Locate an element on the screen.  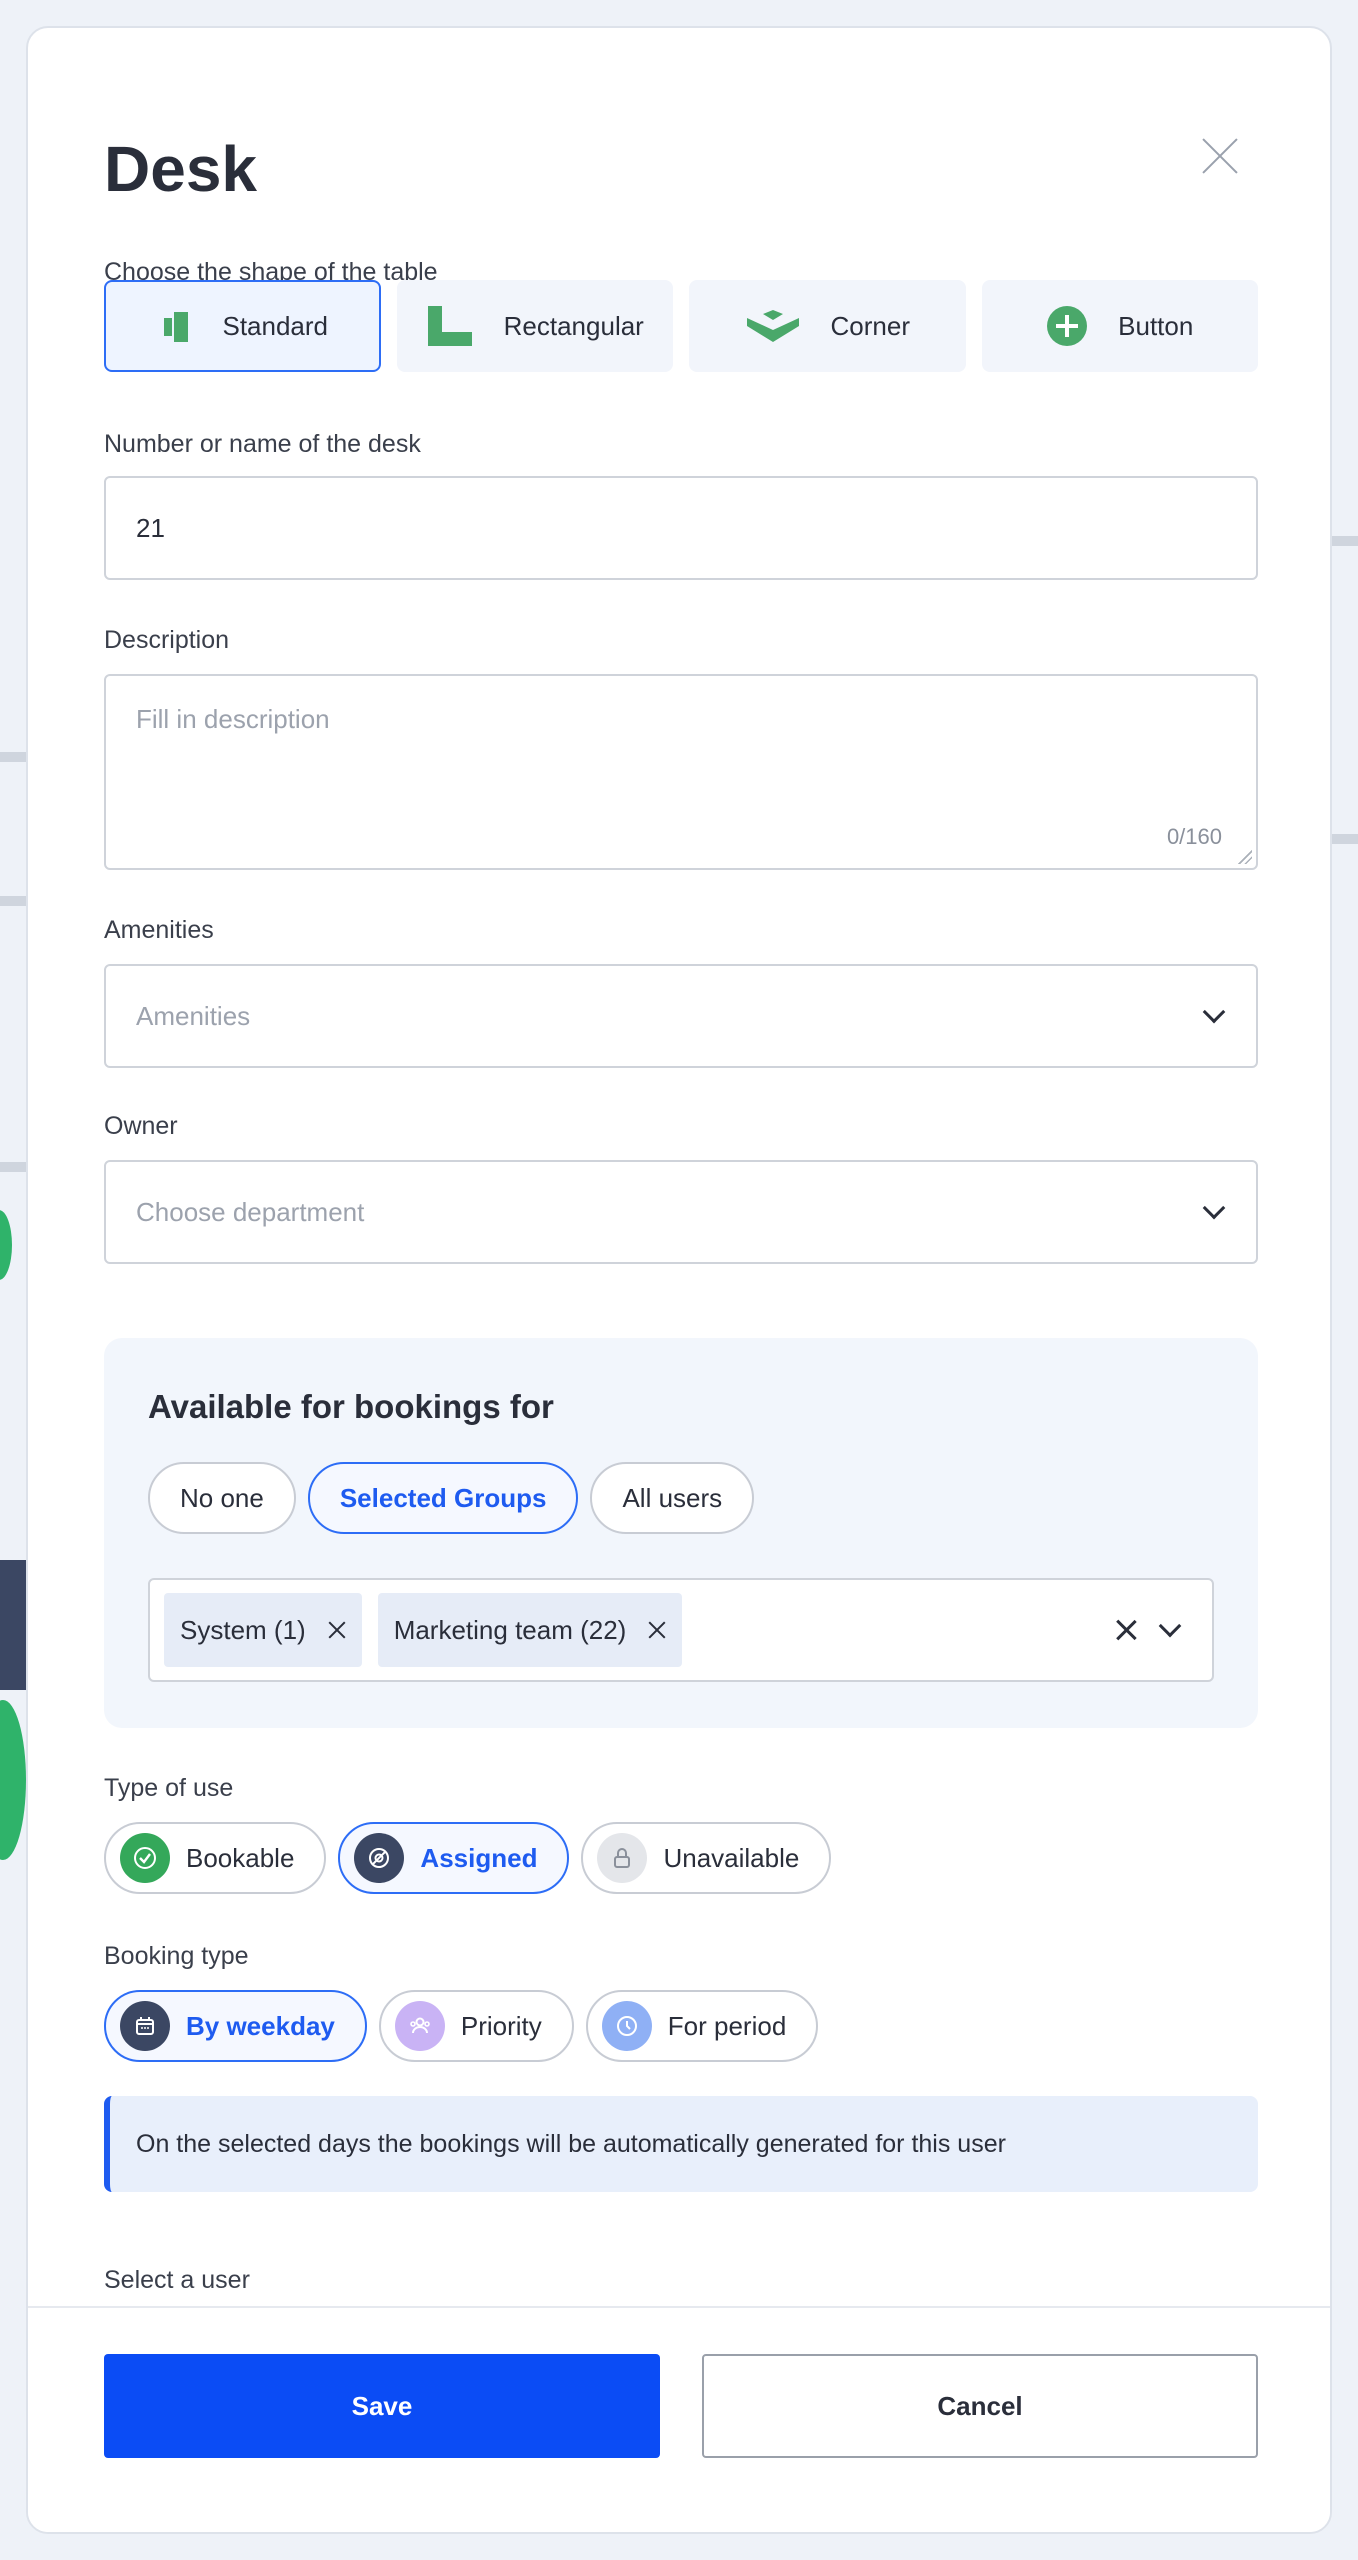
shape-option-label: Rectangular is located at coordinates (573, 325).